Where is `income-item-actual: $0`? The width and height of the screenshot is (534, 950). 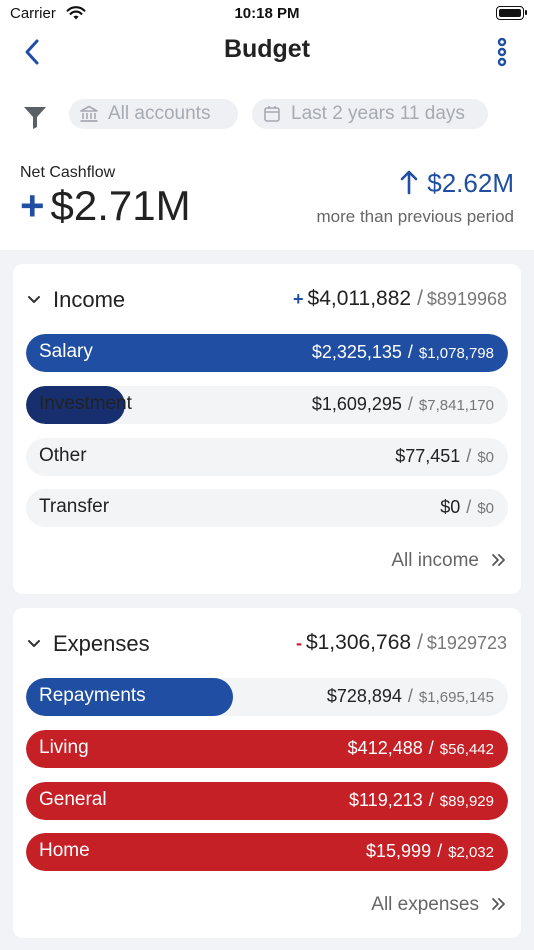
income-item-actual: $0 is located at coordinates (450, 507).